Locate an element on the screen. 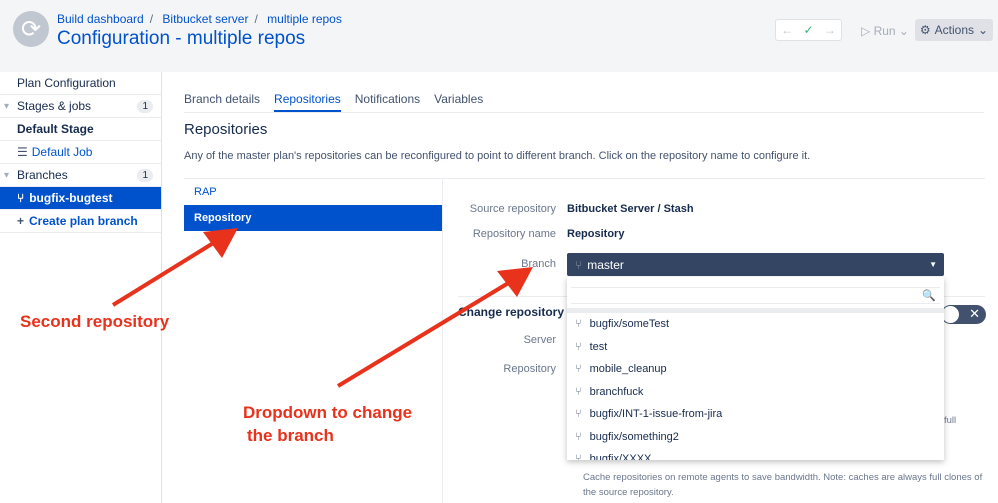  branch-option-label: bugfix/something2 is located at coordinates (634, 436).